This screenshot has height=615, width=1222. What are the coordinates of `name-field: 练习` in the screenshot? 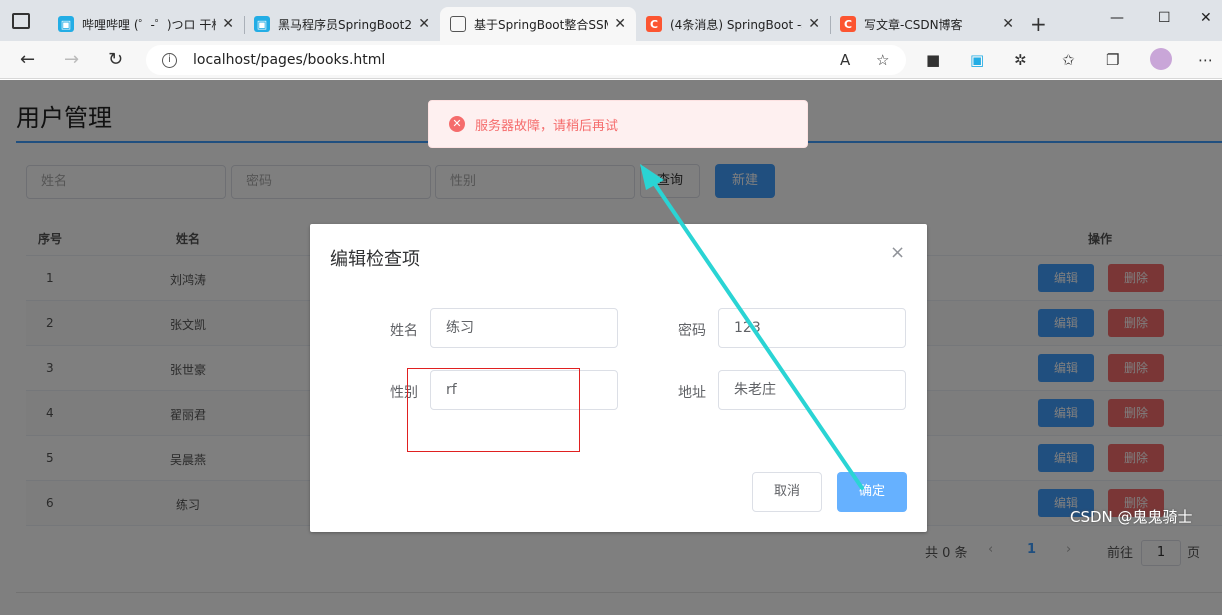 It's located at (524, 328).